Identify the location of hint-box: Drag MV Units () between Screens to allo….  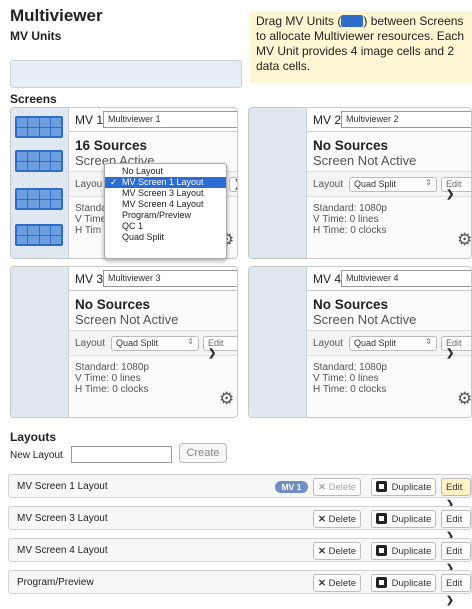
(361, 47).